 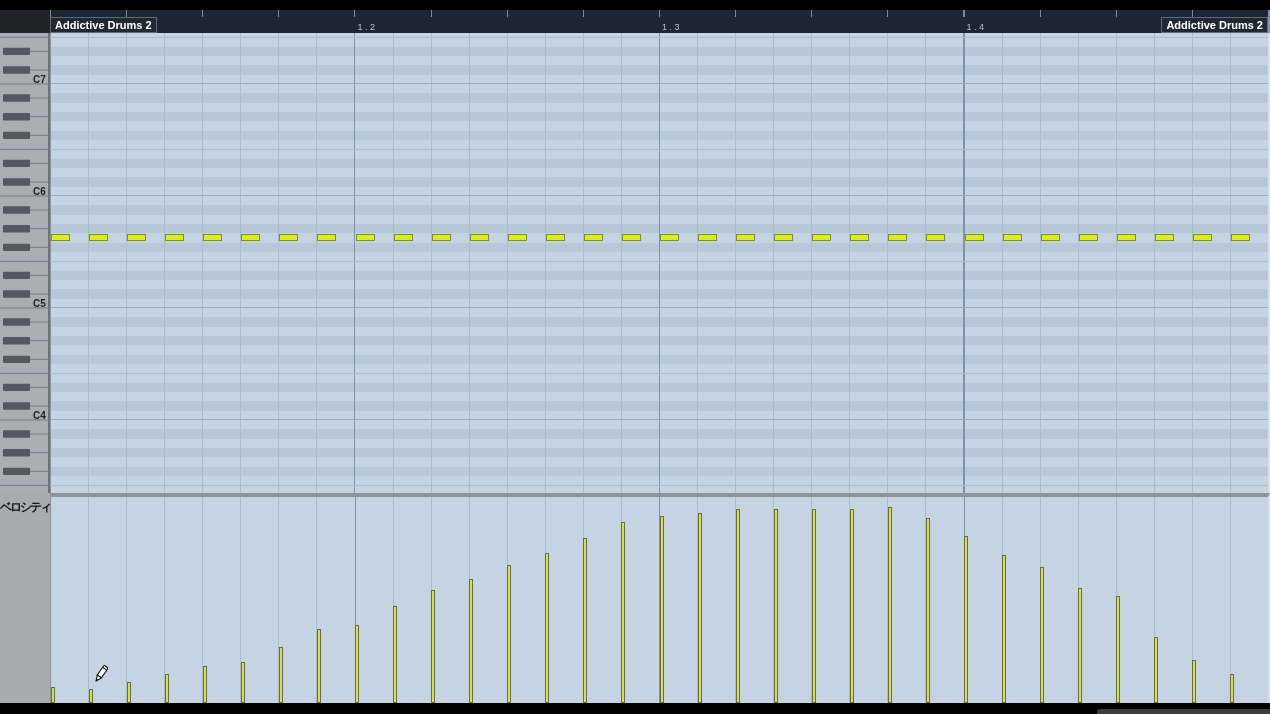 I want to click on piano-keyboard: C7 C6 C5 C4, so click(x=25, y=263).